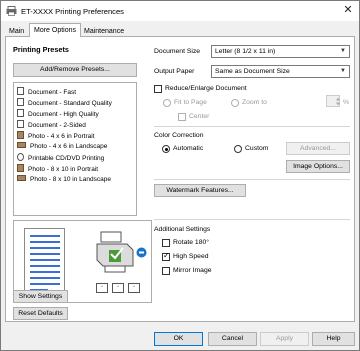  Describe the element at coordinates (199, 116) in the screenshot. I see `center-label: Center` at that location.